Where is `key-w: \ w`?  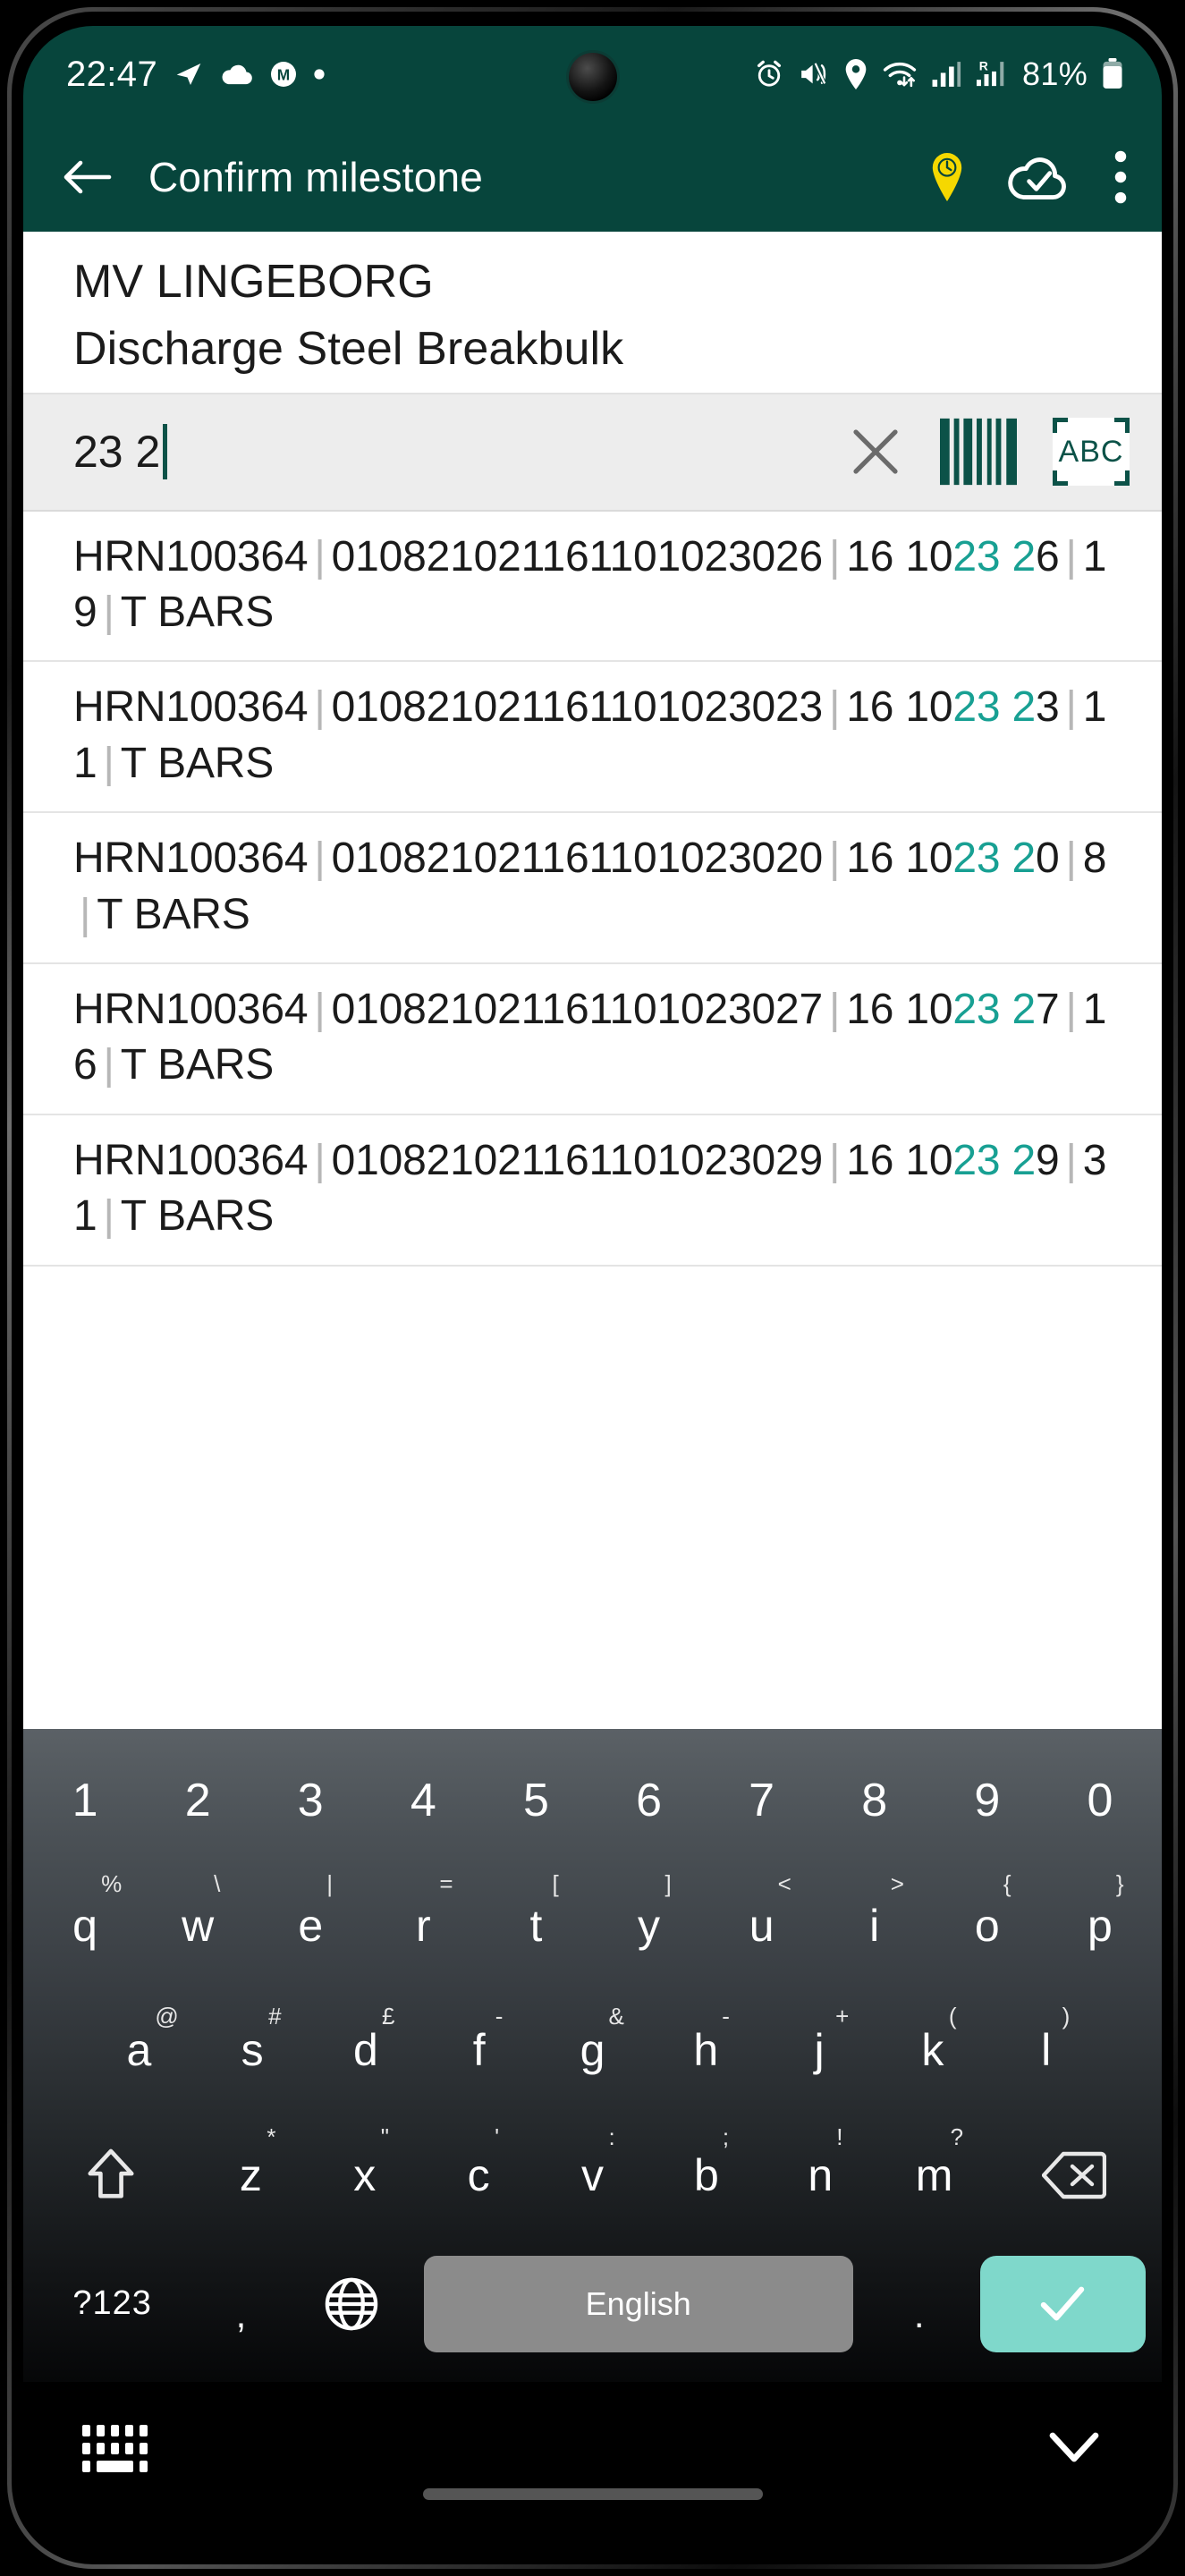
key-w: \ w is located at coordinates (197, 1925).